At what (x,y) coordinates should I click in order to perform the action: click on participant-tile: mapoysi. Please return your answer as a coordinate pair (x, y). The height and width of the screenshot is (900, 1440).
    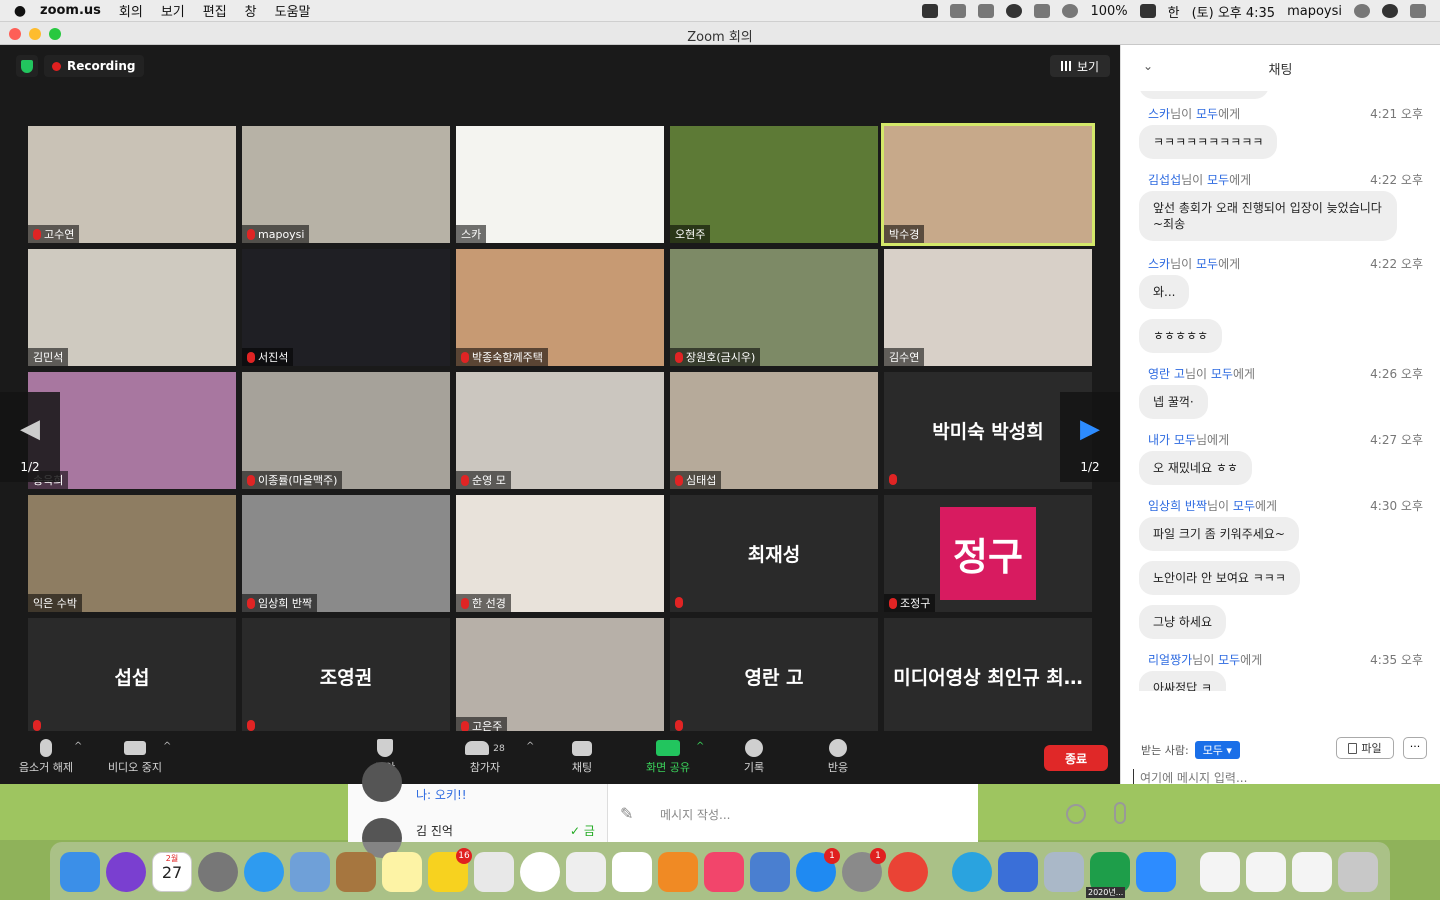
    Looking at the image, I should click on (346, 184).